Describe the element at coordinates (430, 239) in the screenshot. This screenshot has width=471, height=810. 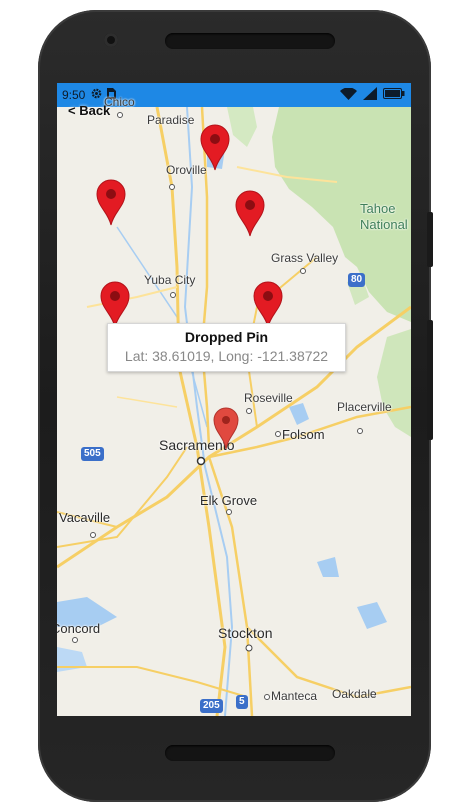
I see `power-button` at that location.